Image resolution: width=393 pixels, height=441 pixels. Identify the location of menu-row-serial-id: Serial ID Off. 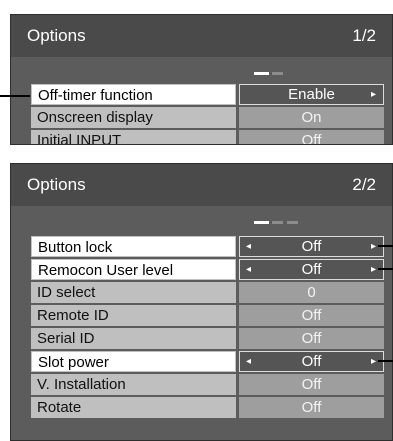
(207, 338).